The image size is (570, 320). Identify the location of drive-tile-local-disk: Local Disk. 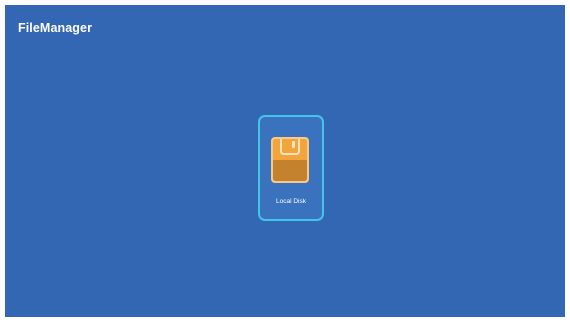
(291, 168).